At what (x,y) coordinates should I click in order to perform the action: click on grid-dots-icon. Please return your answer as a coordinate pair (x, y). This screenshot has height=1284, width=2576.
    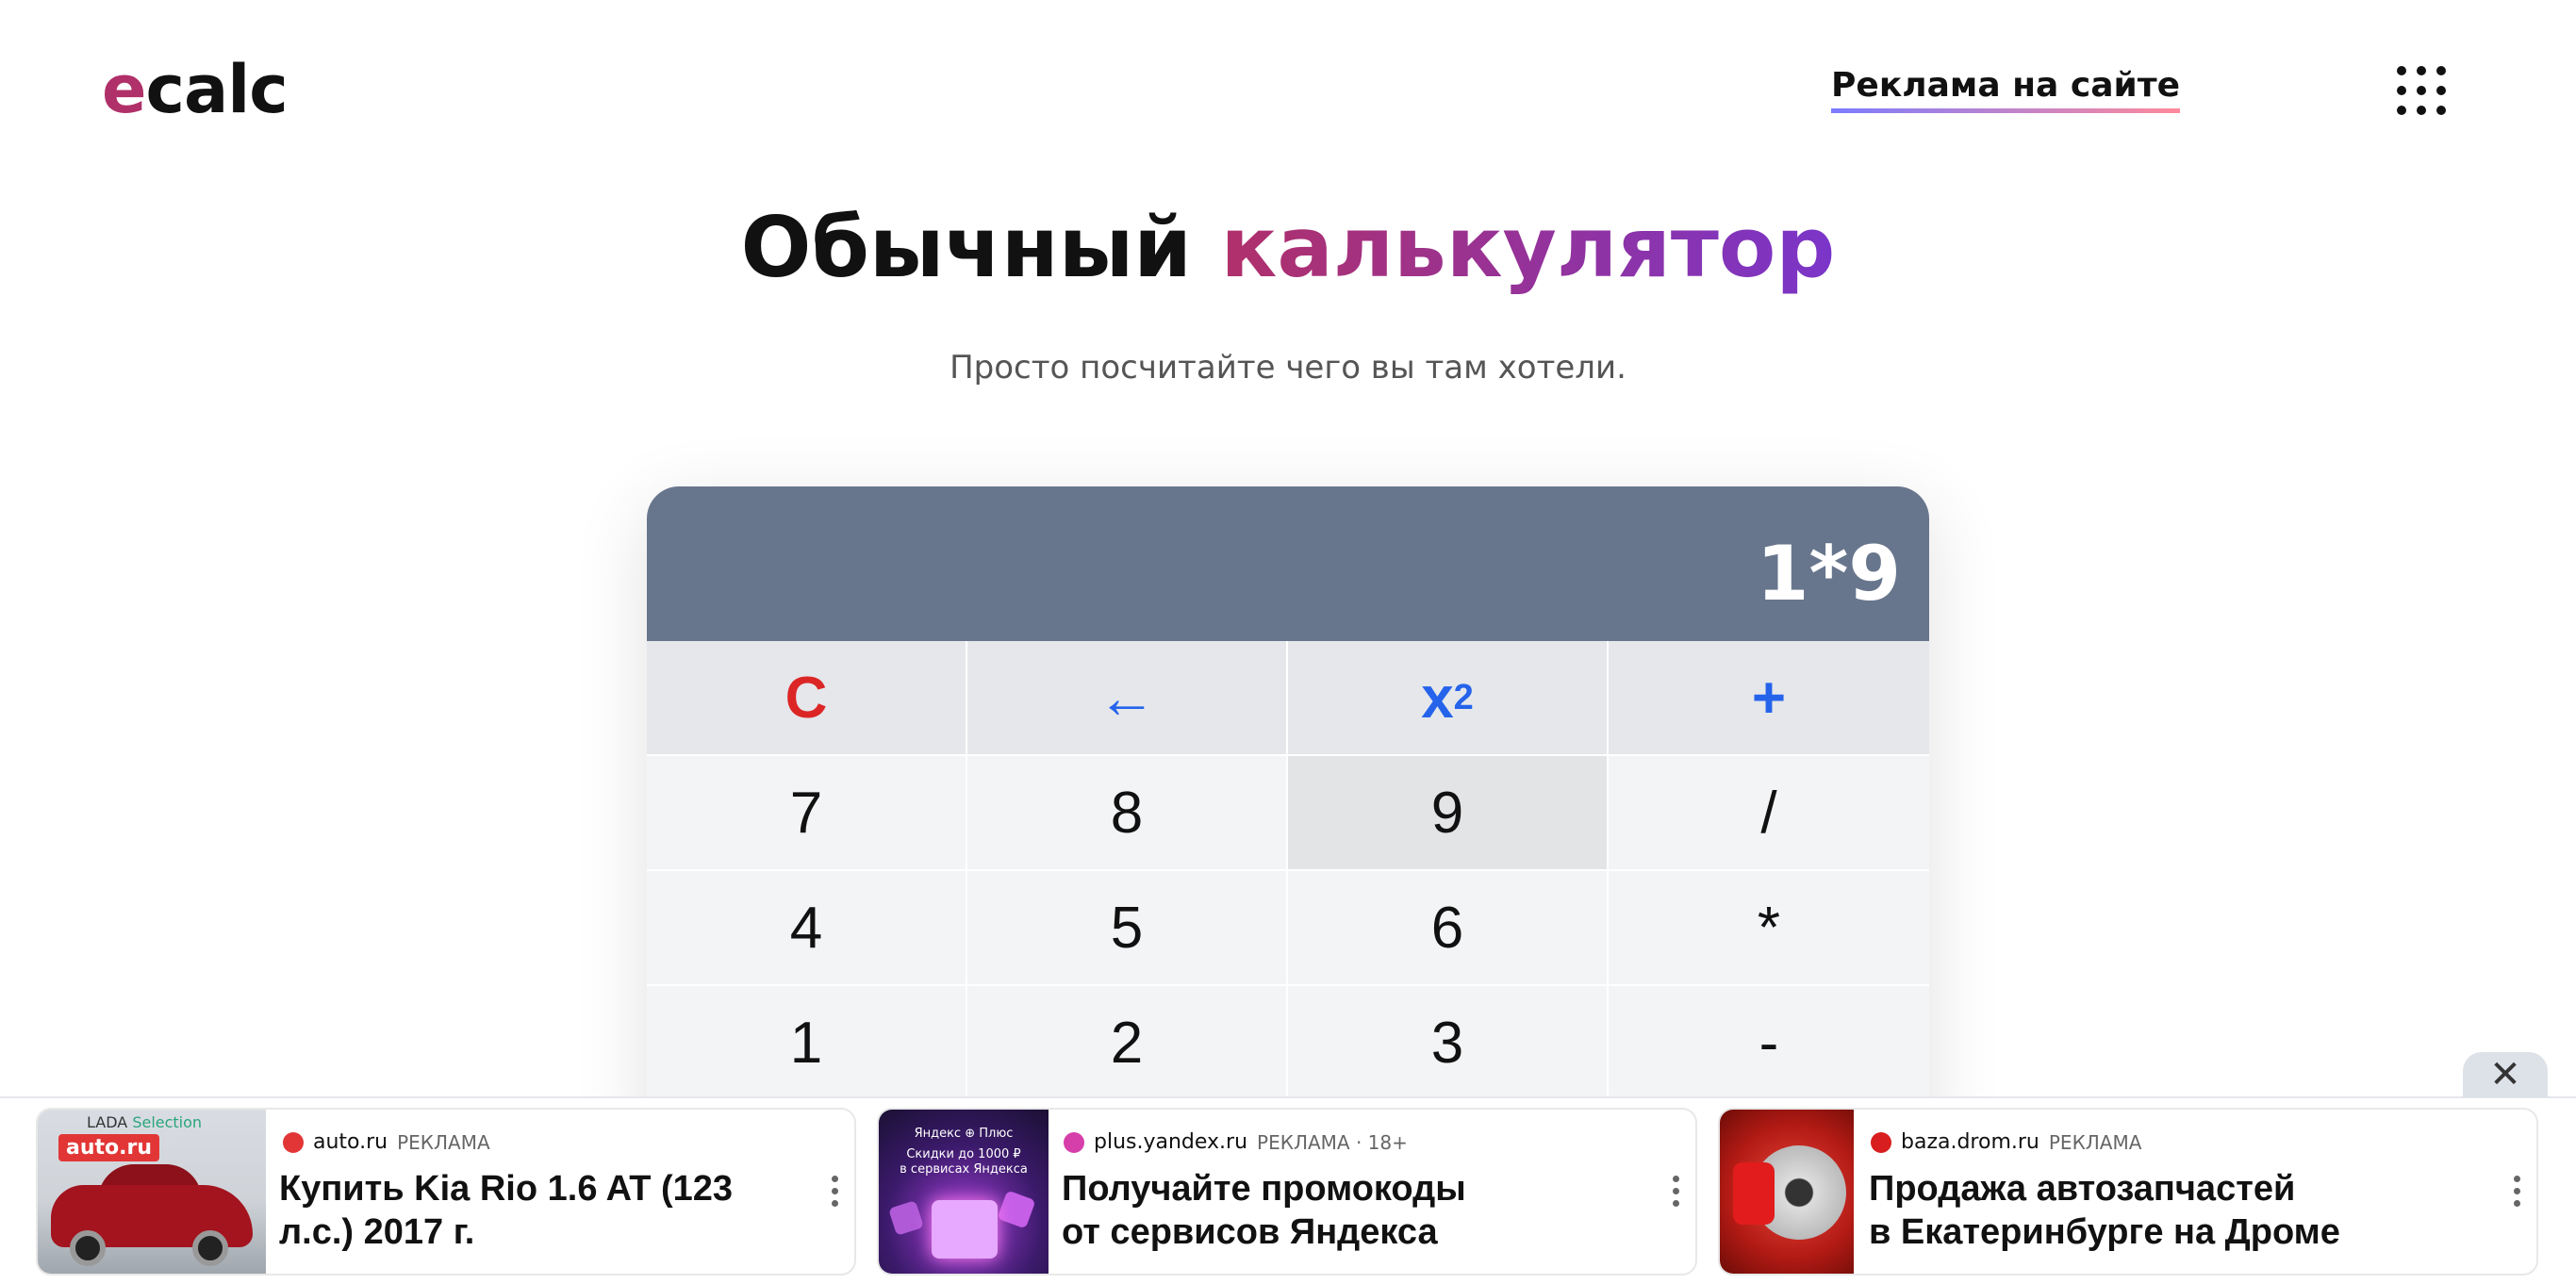
    Looking at the image, I should click on (2421, 90).